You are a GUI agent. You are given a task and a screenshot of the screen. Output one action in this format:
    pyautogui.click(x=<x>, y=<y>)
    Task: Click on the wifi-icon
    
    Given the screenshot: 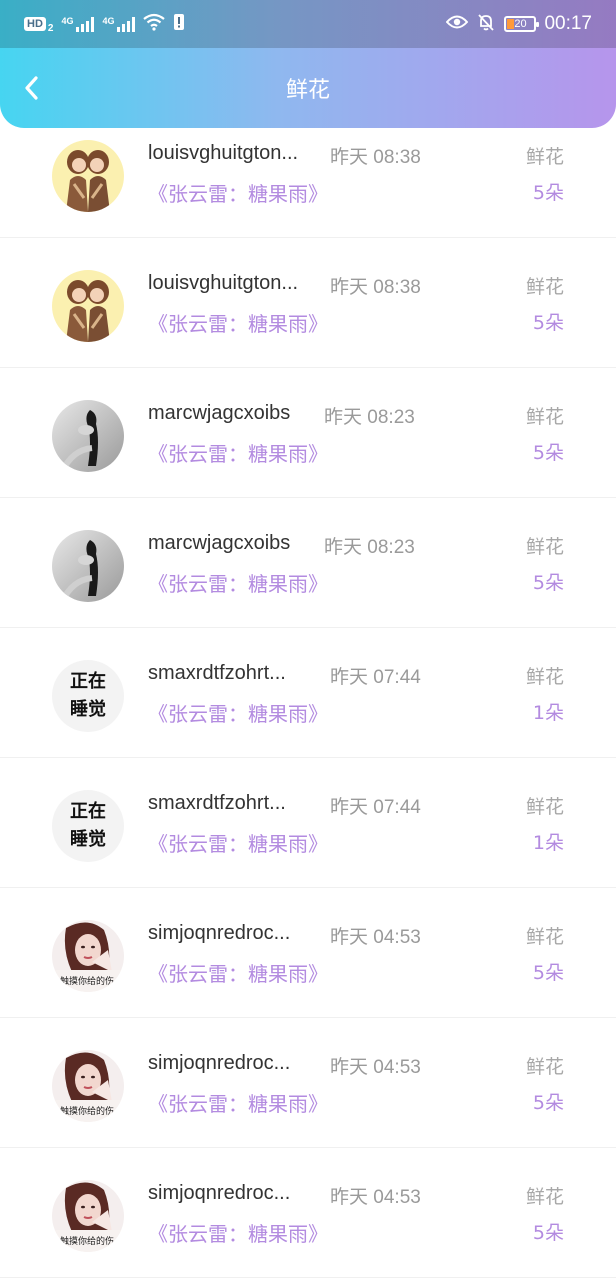 What is the action you would take?
    pyautogui.click(x=154, y=24)
    